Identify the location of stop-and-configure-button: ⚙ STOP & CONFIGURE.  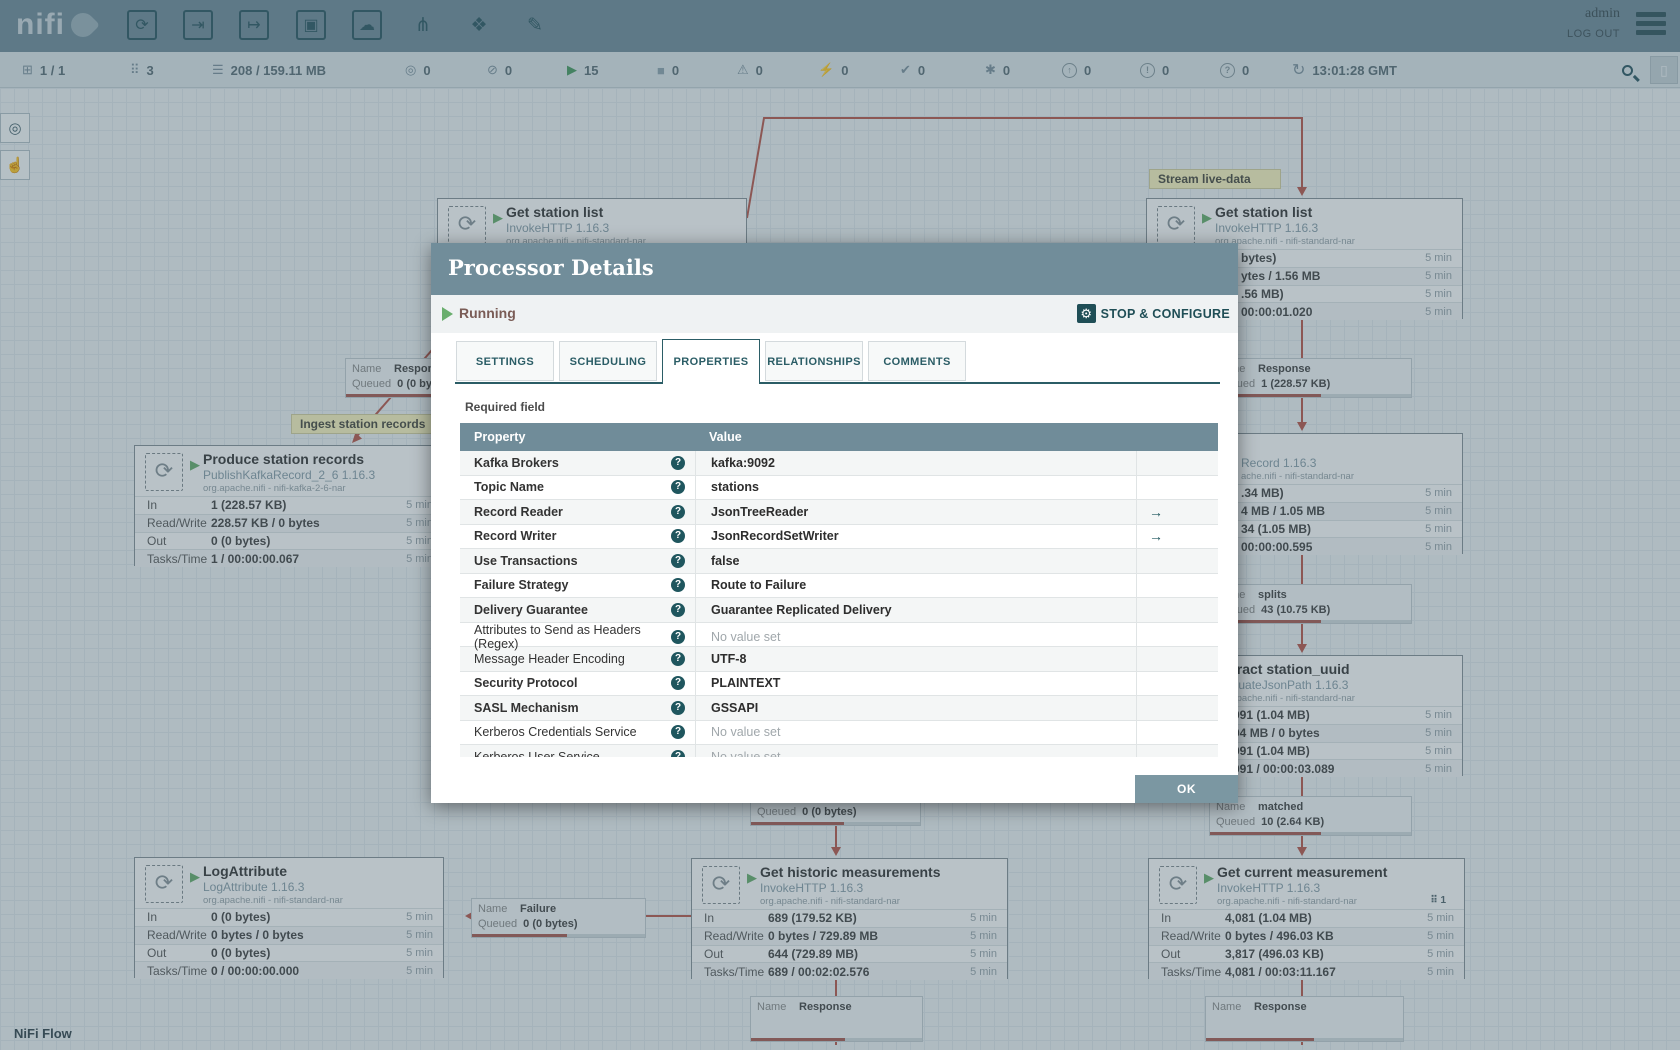
(1153, 313).